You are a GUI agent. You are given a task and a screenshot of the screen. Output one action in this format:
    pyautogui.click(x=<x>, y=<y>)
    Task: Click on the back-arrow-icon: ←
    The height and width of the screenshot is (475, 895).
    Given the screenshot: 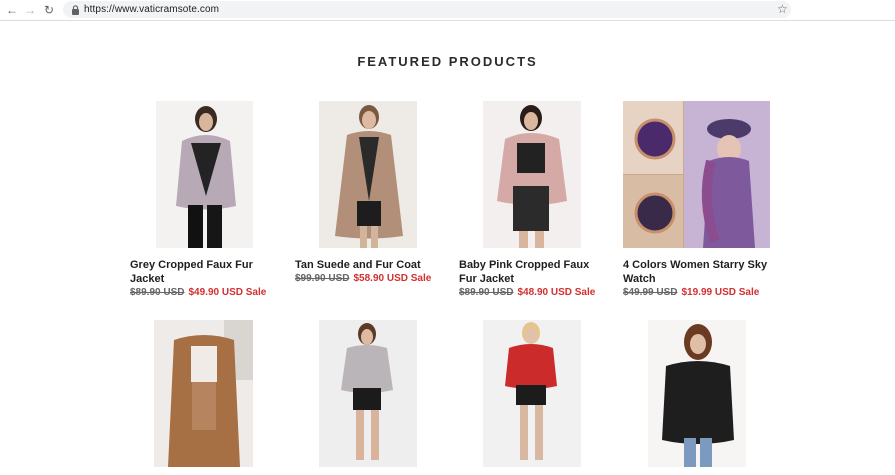 What is the action you would take?
    pyautogui.click(x=12, y=10)
    